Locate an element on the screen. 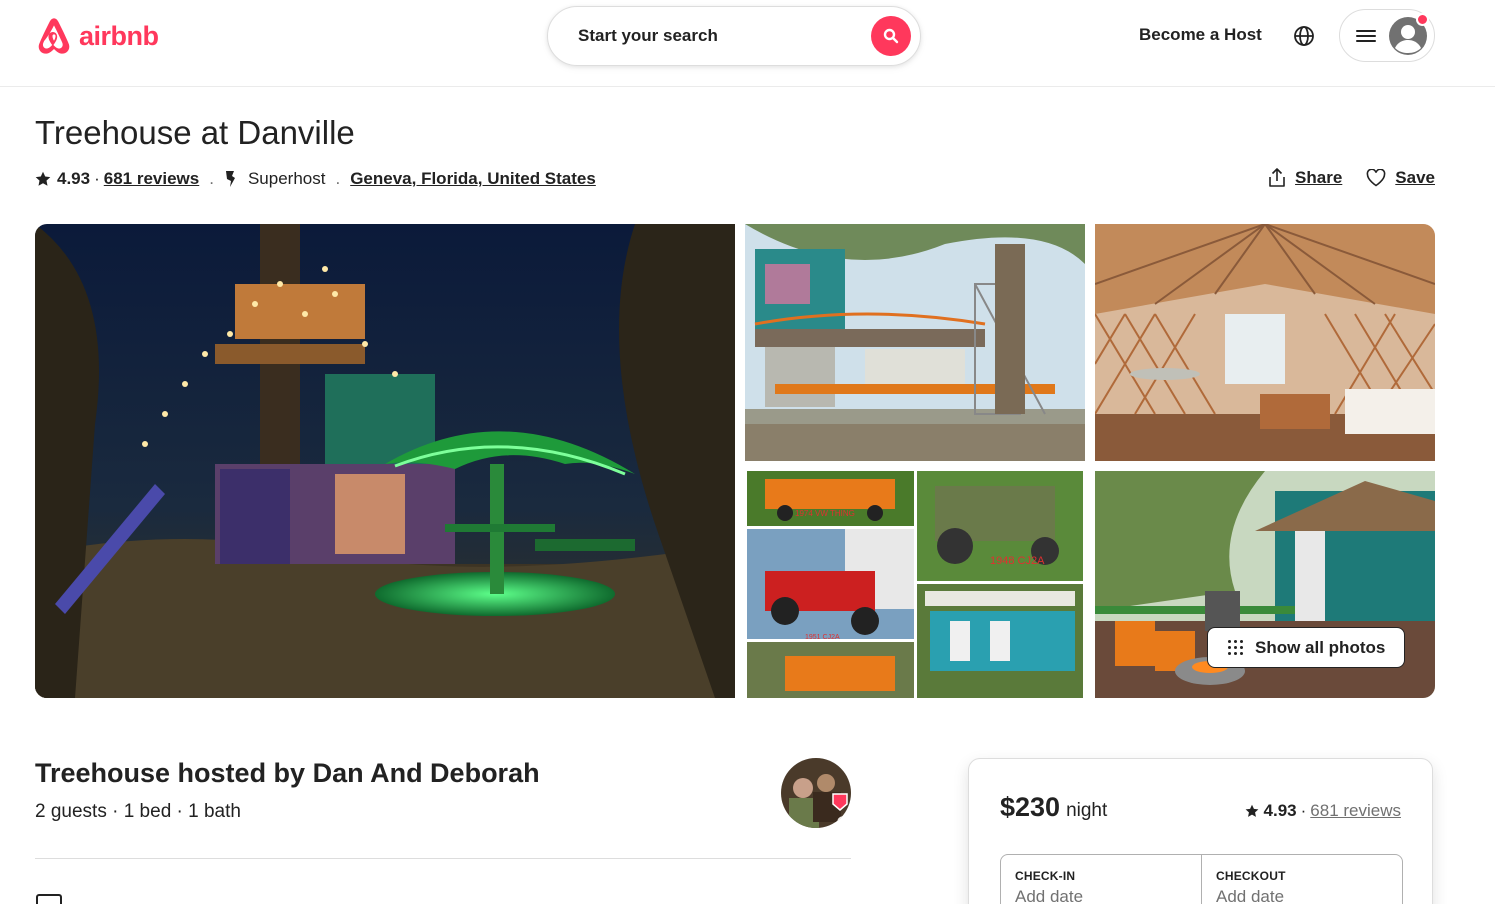 The height and width of the screenshot is (904, 1495). airbnb-logo-icon is located at coordinates (54, 36).